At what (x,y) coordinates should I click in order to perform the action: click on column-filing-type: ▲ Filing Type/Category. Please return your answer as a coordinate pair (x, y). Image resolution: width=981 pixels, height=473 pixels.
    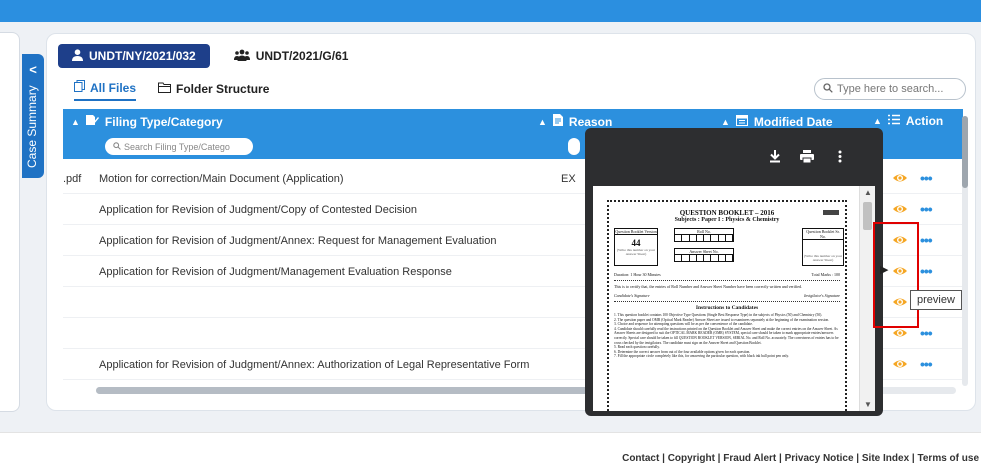
    Looking at the image, I should click on (147, 121).